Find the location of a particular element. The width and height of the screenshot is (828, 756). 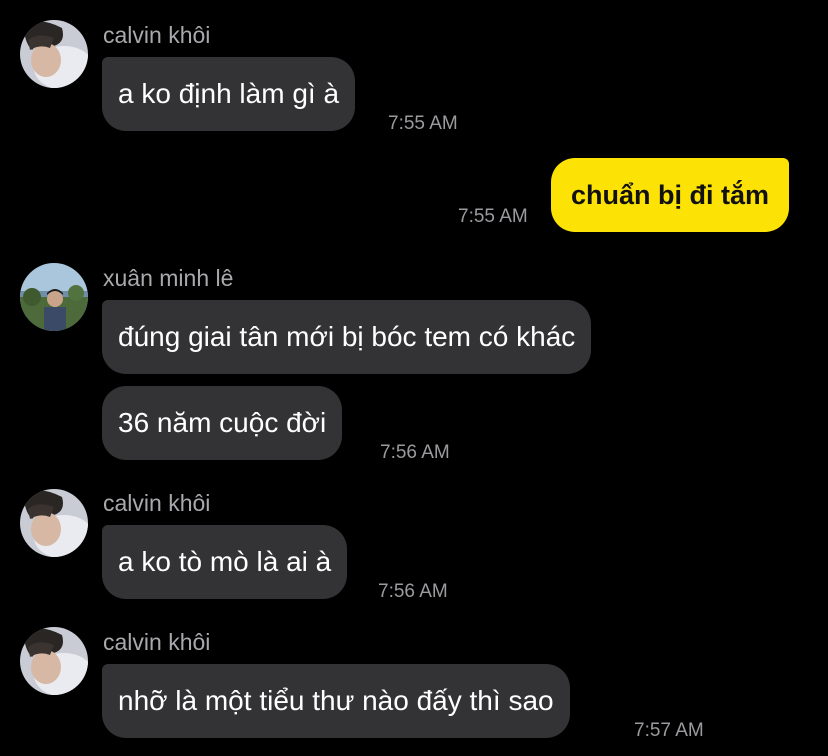

sender-name: xuân minh lê is located at coordinates (168, 278).